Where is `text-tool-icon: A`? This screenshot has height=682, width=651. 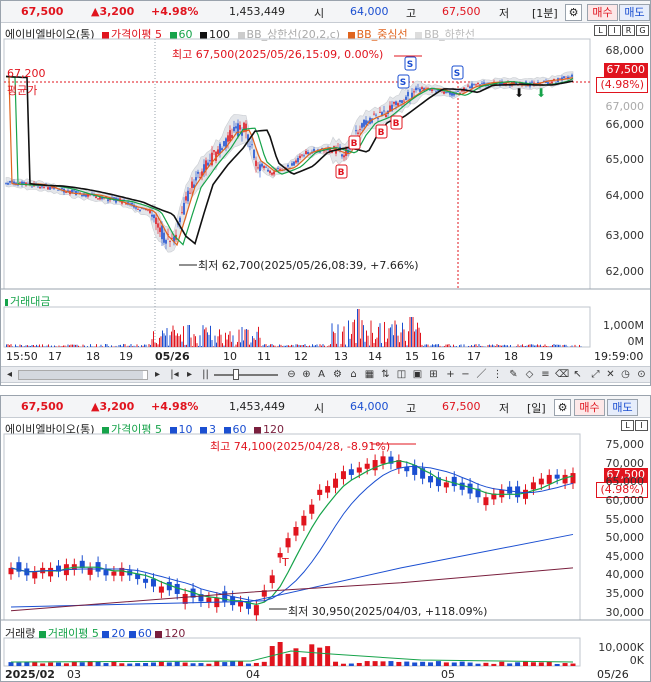 text-tool-icon: A is located at coordinates (321, 375).